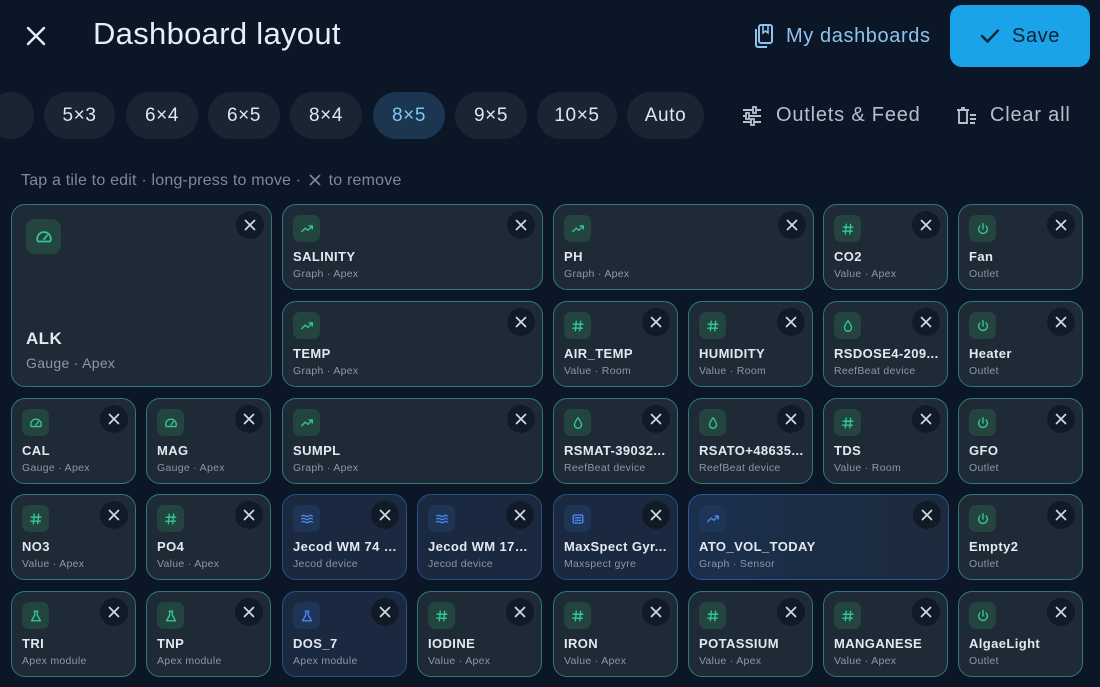 The image size is (1100, 687). What do you see at coordinates (141, 295) in the screenshot?
I see `dashboard-tile: ALK Gauge · Apex` at bounding box center [141, 295].